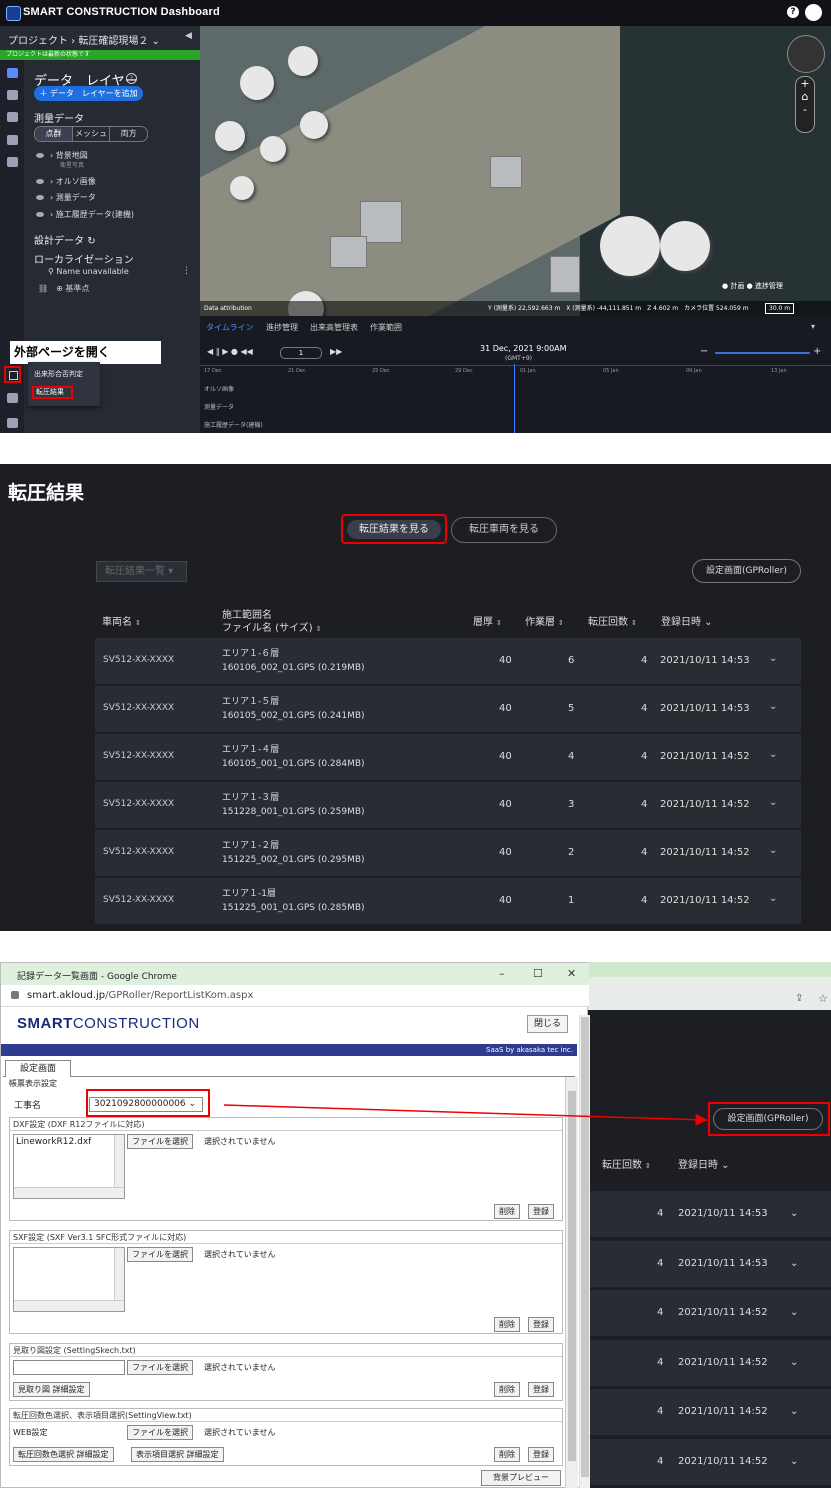 Image resolution: width=831 pixels, height=1488 pixels. What do you see at coordinates (12, 95) in the screenshot?
I see `tools-icon` at bounding box center [12, 95].